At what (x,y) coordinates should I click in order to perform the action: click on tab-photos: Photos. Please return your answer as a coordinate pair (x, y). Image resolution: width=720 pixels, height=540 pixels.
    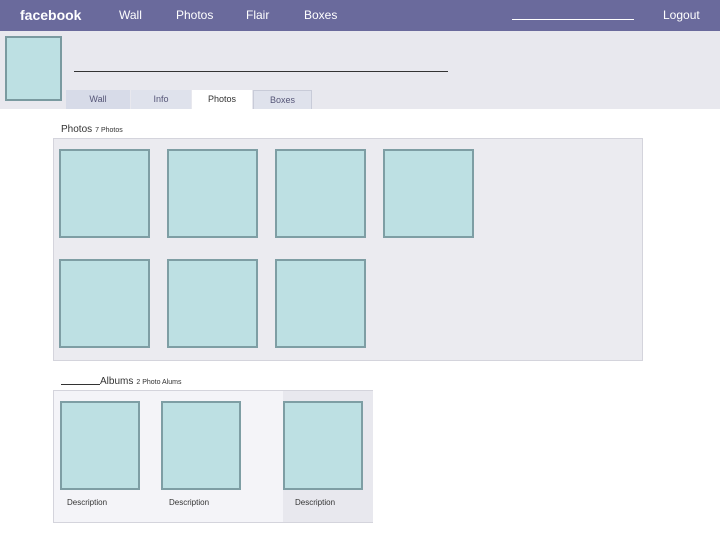
    Looking at the image, I should click on (222, 99).